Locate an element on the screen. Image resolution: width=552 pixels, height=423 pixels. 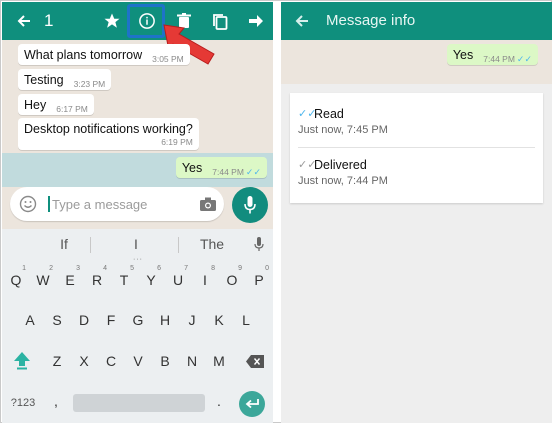
microphone-icon is located at coordinates (250, 205).